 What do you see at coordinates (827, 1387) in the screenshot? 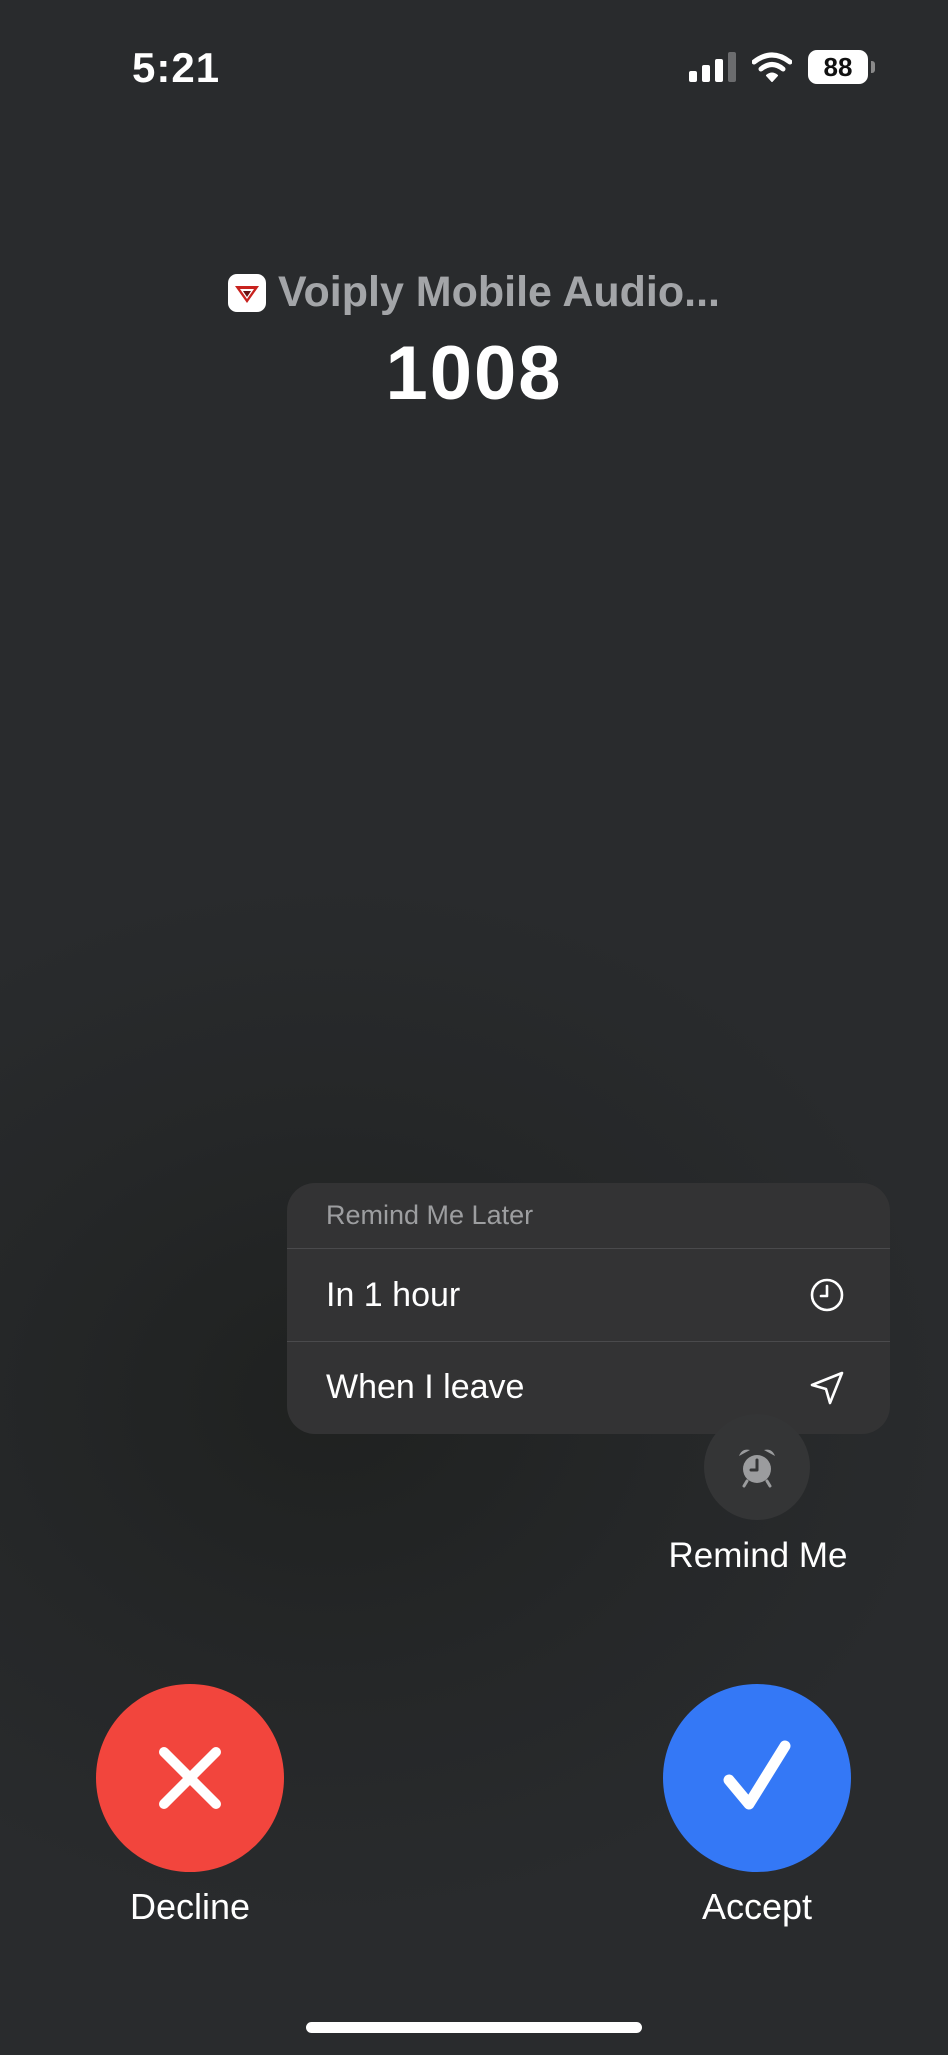
I see `location-arrow-icon` at bounding box center [827, 1387].